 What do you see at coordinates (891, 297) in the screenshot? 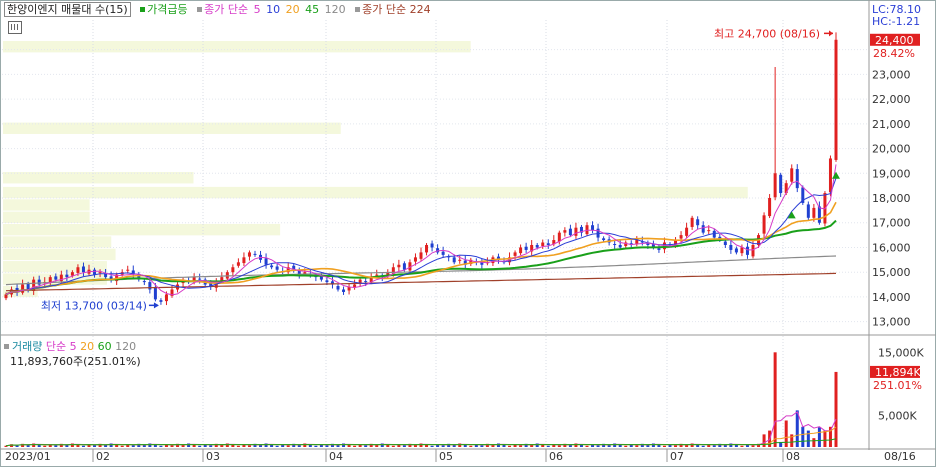
I see `price-tick-label: 14,000` at bounding box center [891, 297].